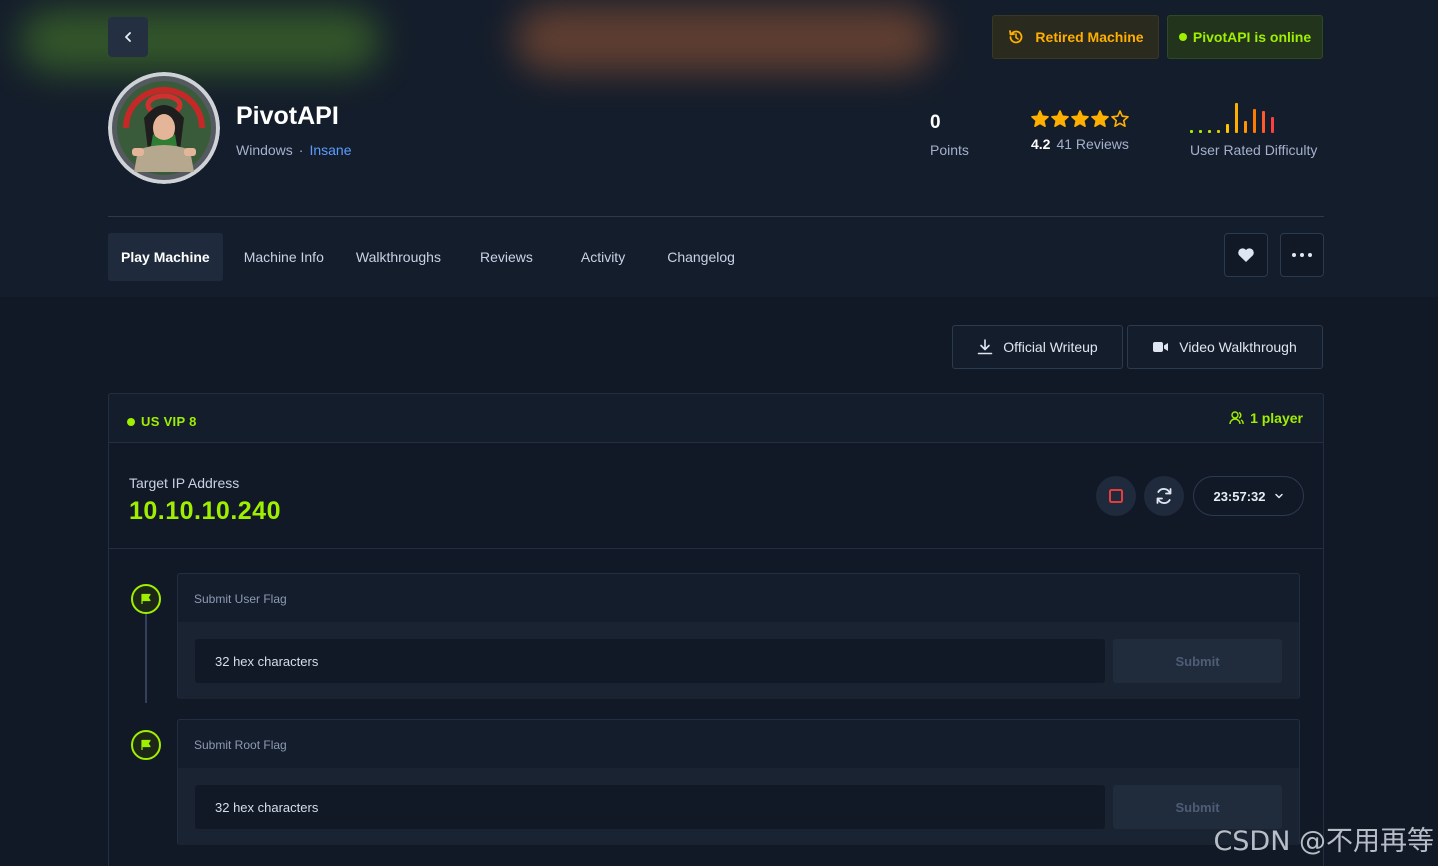 The height and width of the screenshot is (866, 1438). What do you see at coordinates (1278, 496) in the screenshot?
I see `chevron-down-icon` at bounding box center [1278, 496].